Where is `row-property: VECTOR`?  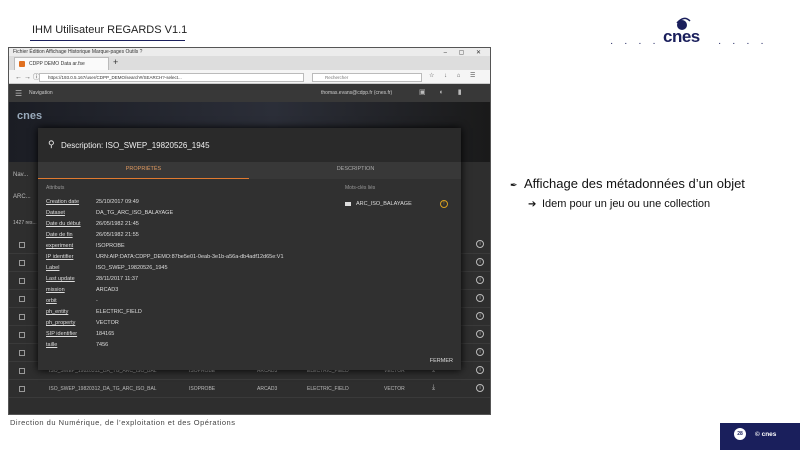 row-property: VECTOR is located at coordinates (394, 389).